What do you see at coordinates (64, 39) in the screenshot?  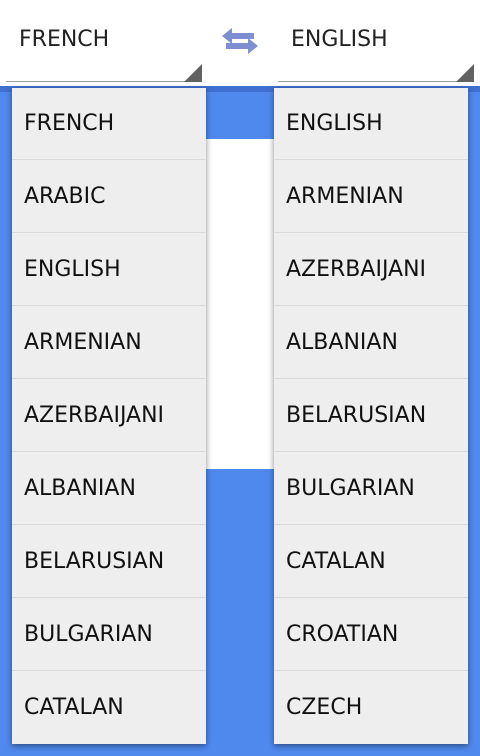 I see `source-language-selected: FRENCH` at bounding box center [64, 39].